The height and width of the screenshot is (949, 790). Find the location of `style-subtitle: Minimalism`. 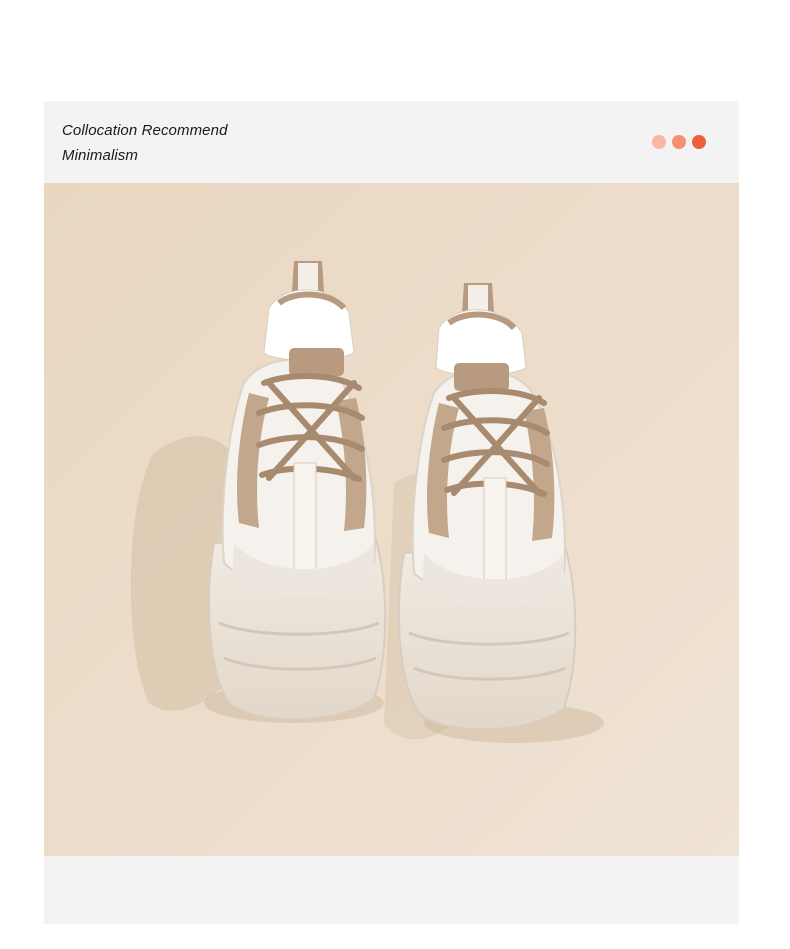

style-subtitle: Minimalism is located at coordinates (100, 155).